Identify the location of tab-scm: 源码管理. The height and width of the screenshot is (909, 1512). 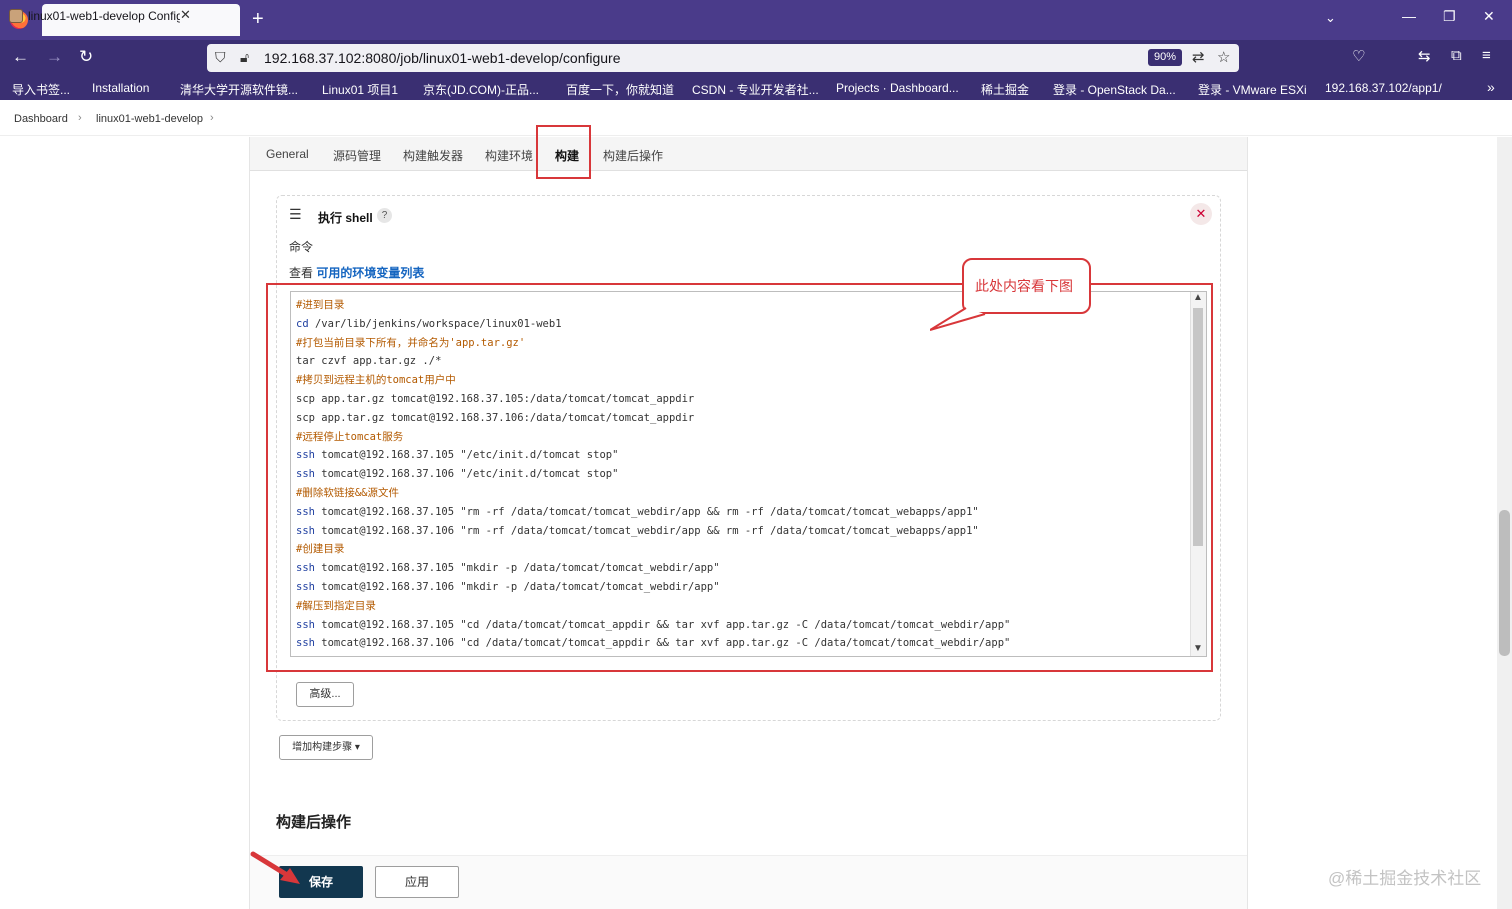
(357, 155).